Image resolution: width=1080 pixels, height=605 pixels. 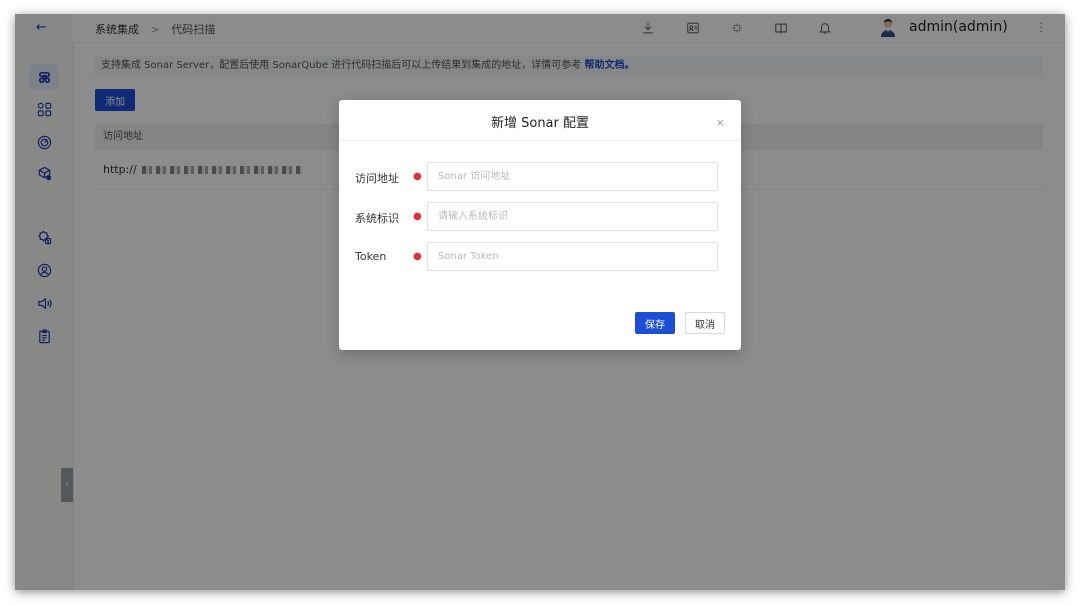 What do you see at coordinates (572, 176) in the screenshot?
I see `address-input` at bounding box center [572, 176].